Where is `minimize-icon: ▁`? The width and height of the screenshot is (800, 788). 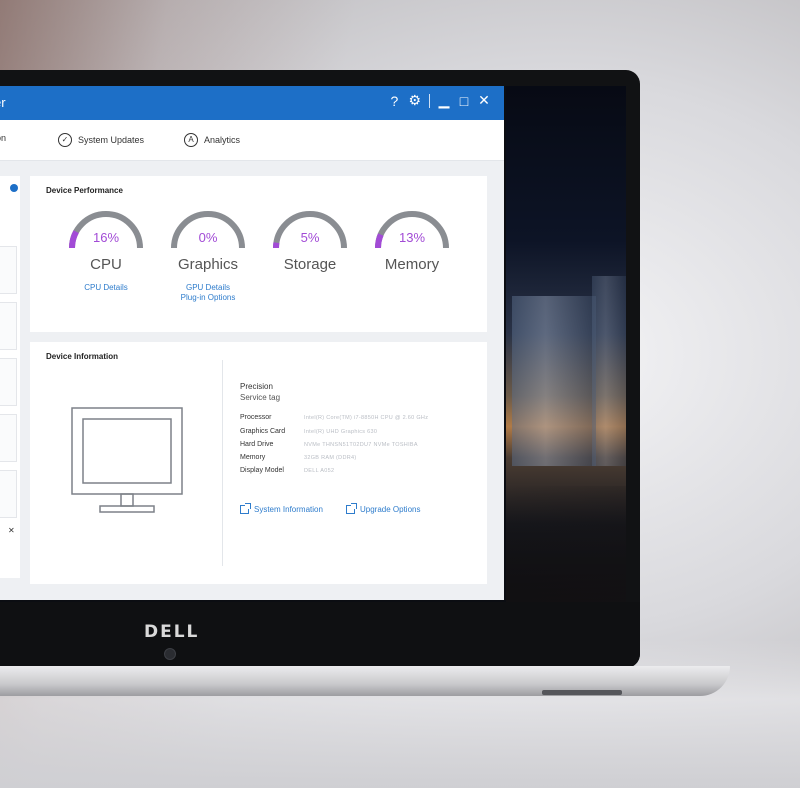
minimize-icon: ▁ is located at coordinates (444, 100).